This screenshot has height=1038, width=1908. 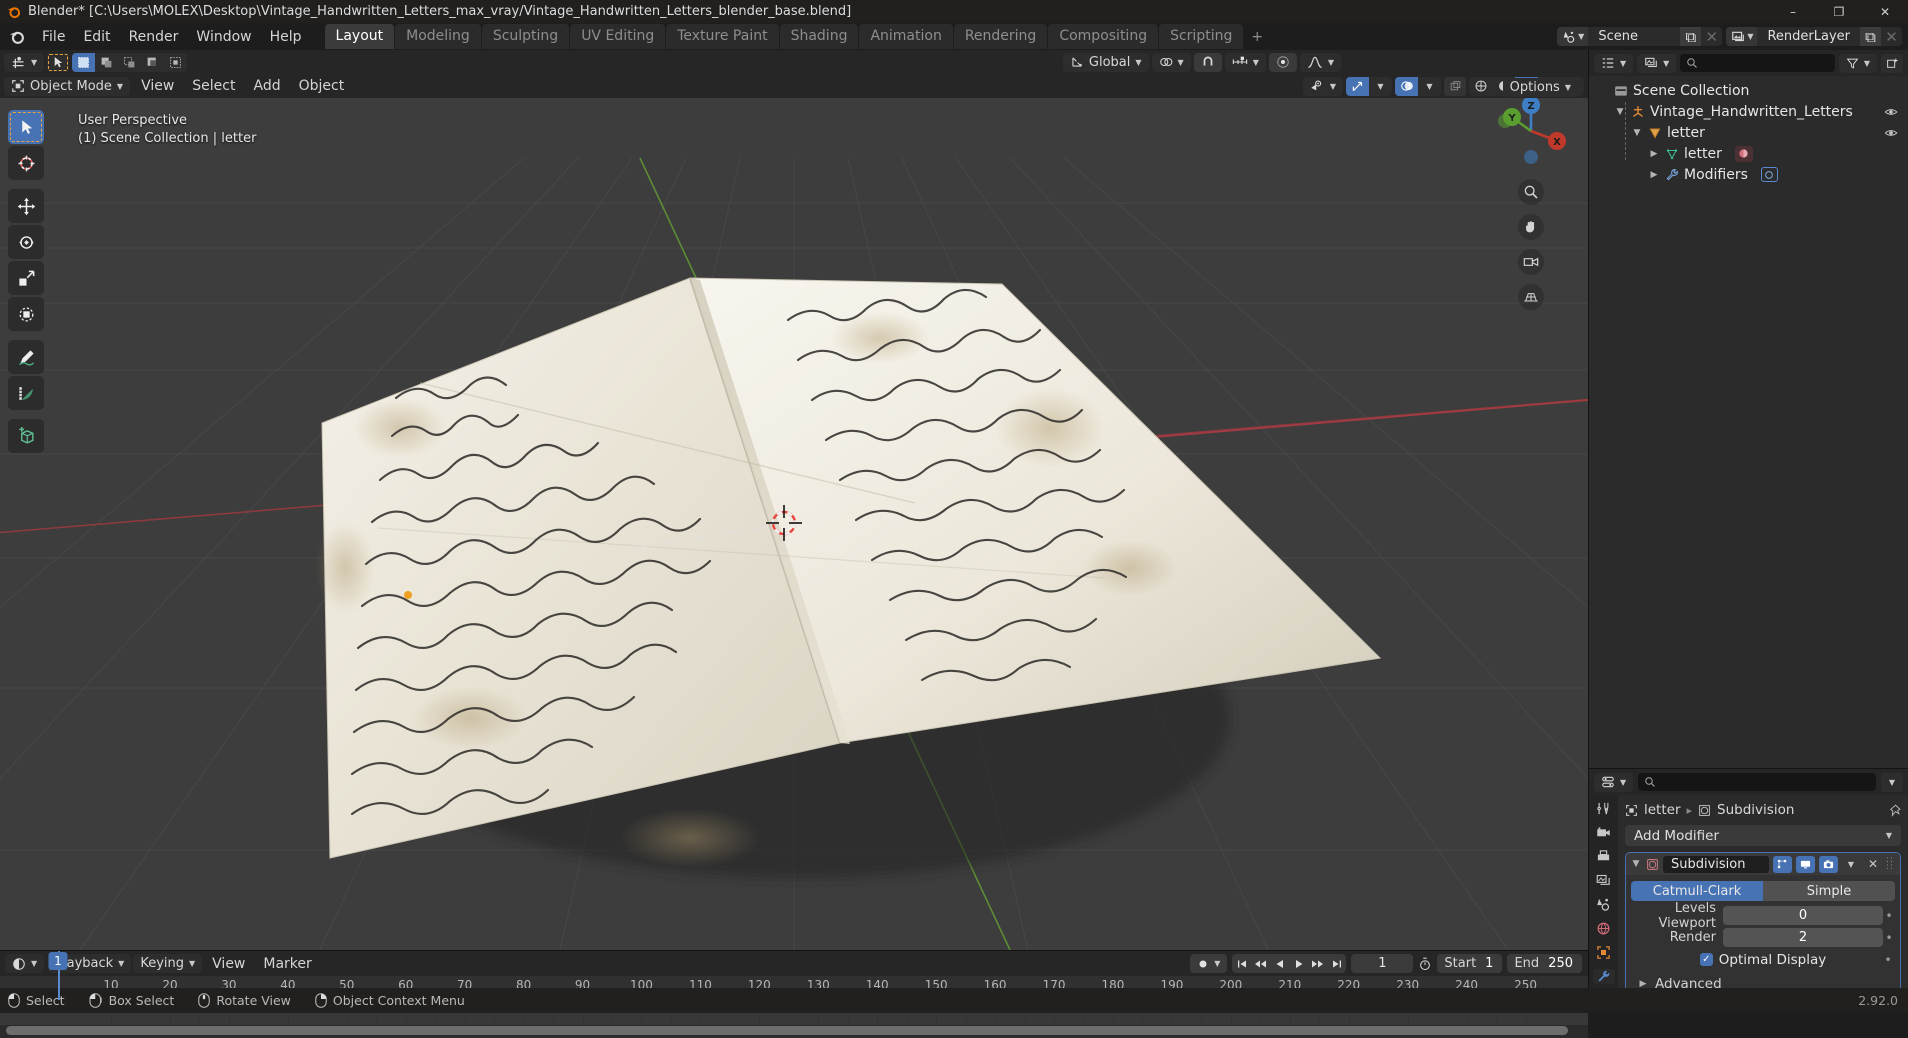 I want to click on close-button: ✕, so click(x=1885, y=11).